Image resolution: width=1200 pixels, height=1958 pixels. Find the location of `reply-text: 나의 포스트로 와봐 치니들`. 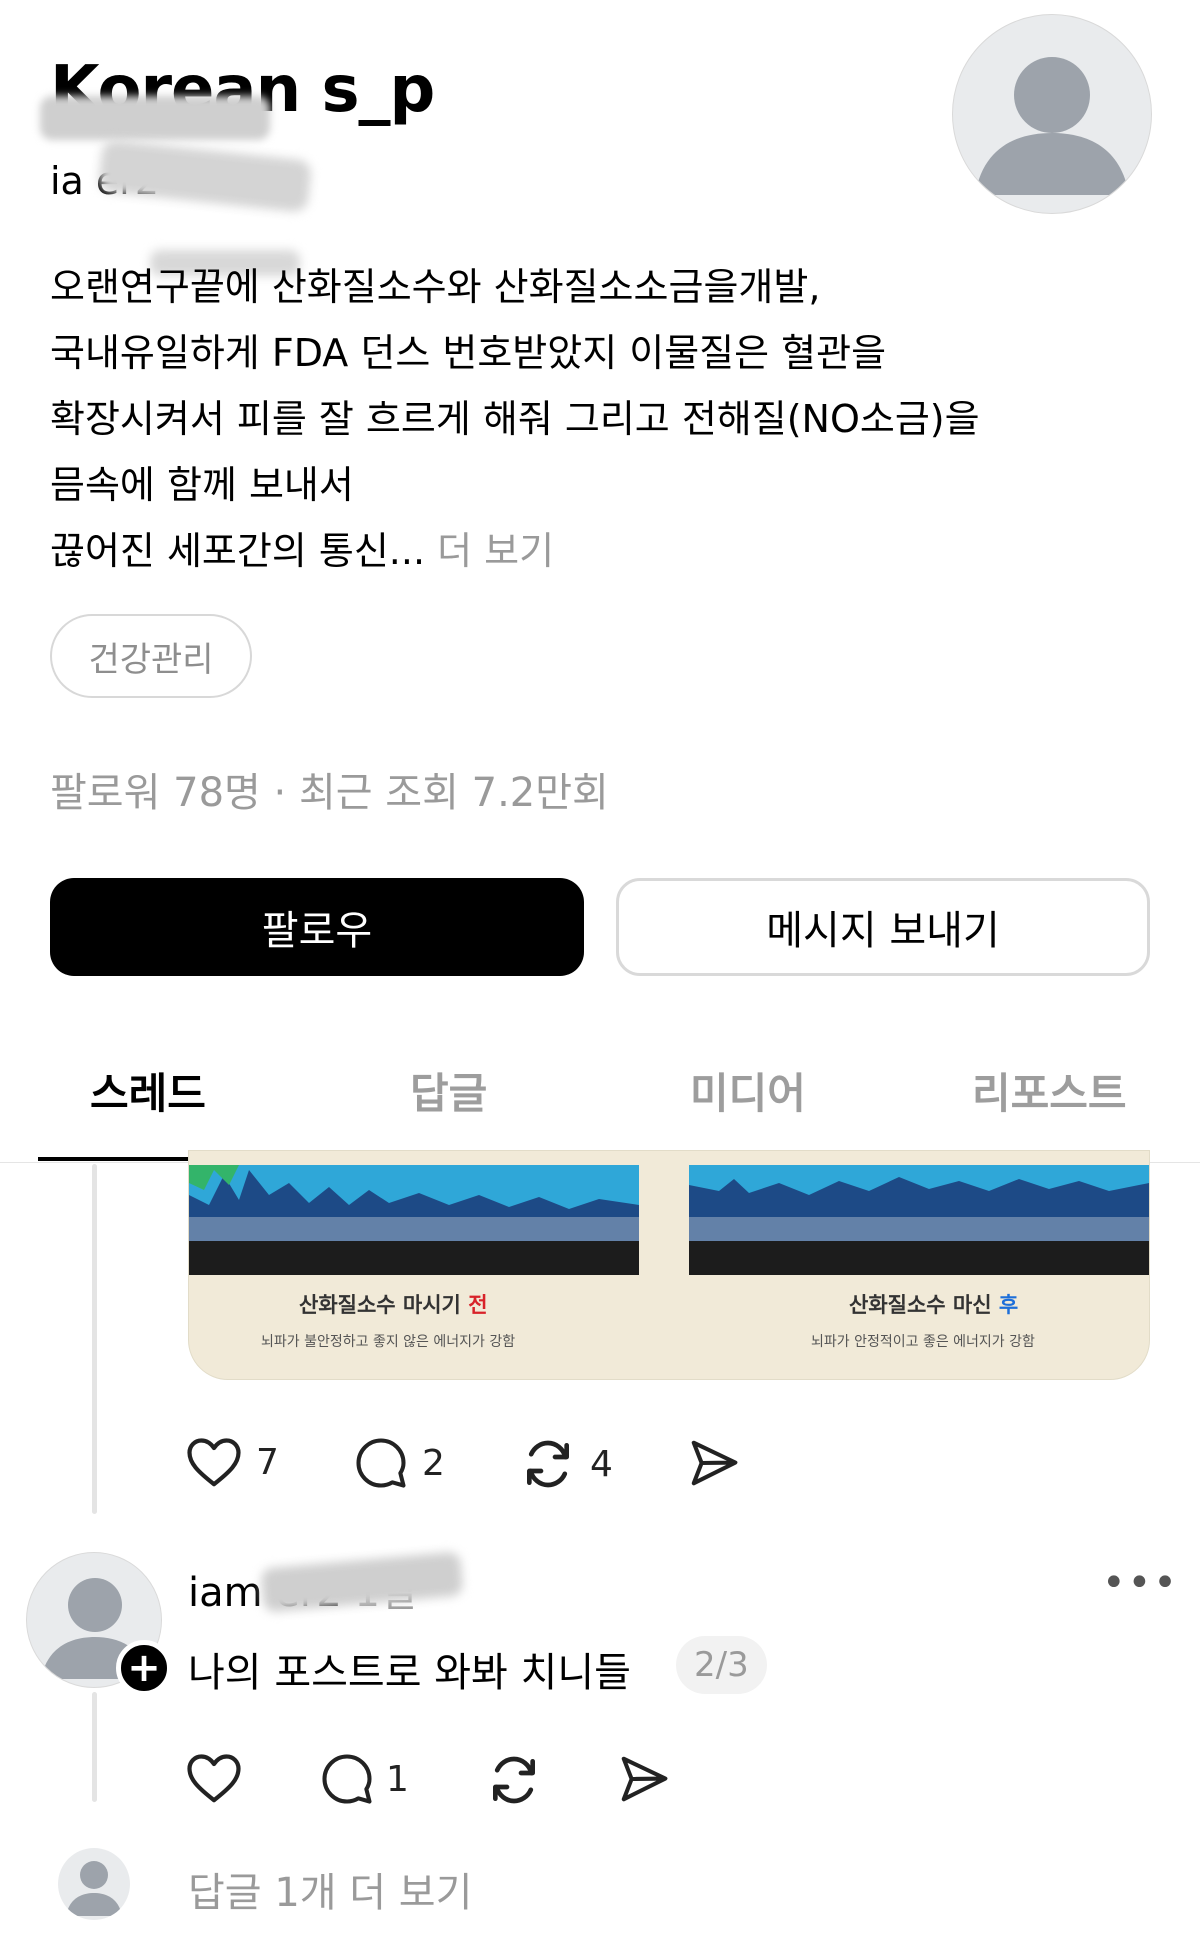

reply-text: 나의 포스트로 와봐 치니들 is located at coordinates (409, 1673).